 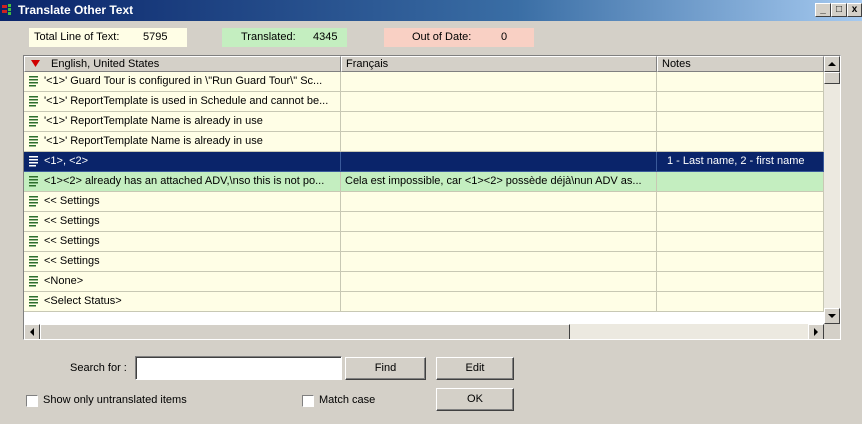 I want to click on column-header-english-label: English, United States, so click(x=105, y=64).